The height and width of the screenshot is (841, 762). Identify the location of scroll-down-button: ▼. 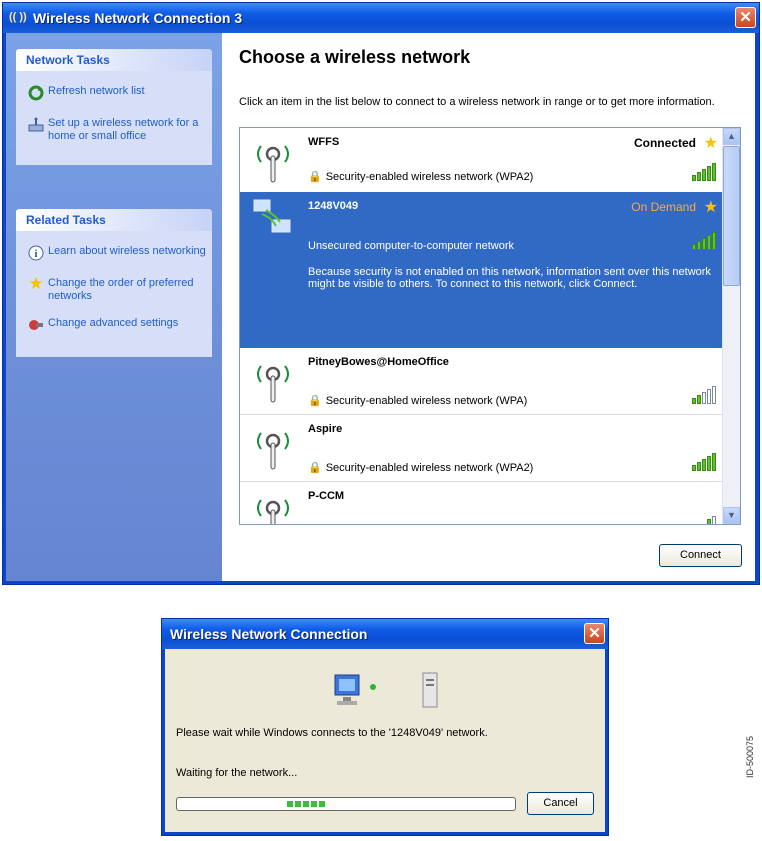
(731, 515).